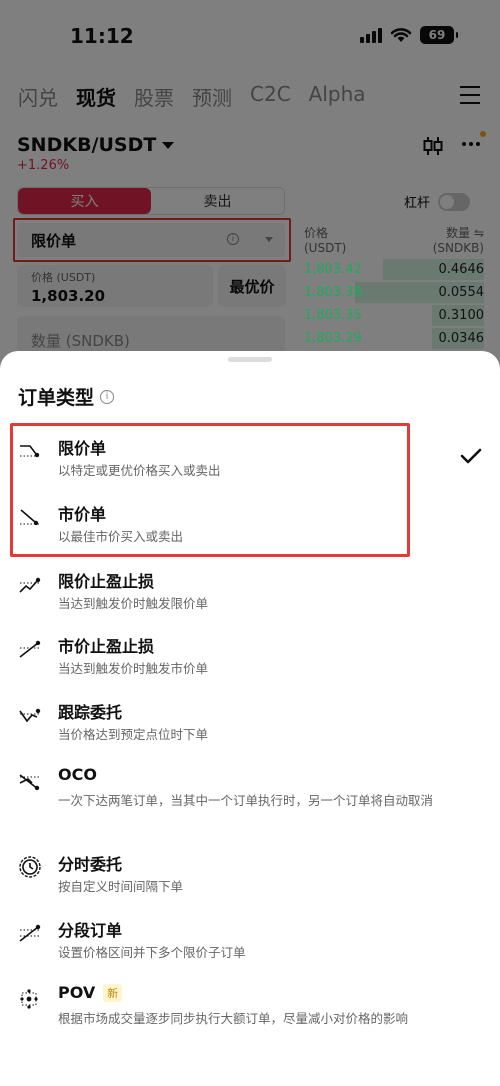 The height and width of the screenshot is (1086, 500). Describe the element at coordinates (250, 659) in the screenshot. I see `option-market-tpsl: 市价止盈止损 当达到触发价时触发市价单` at that location.